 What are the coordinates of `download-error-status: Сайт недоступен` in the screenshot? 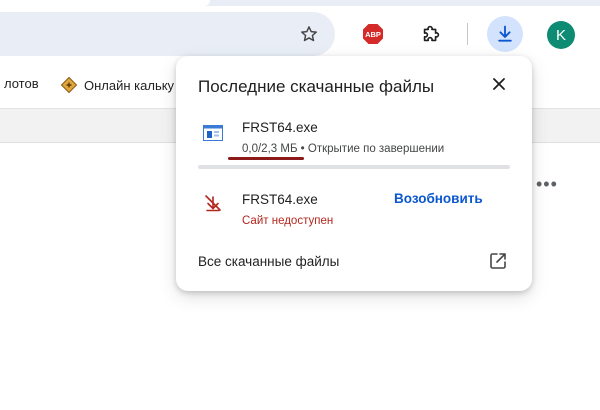 It's located at (288, 221).